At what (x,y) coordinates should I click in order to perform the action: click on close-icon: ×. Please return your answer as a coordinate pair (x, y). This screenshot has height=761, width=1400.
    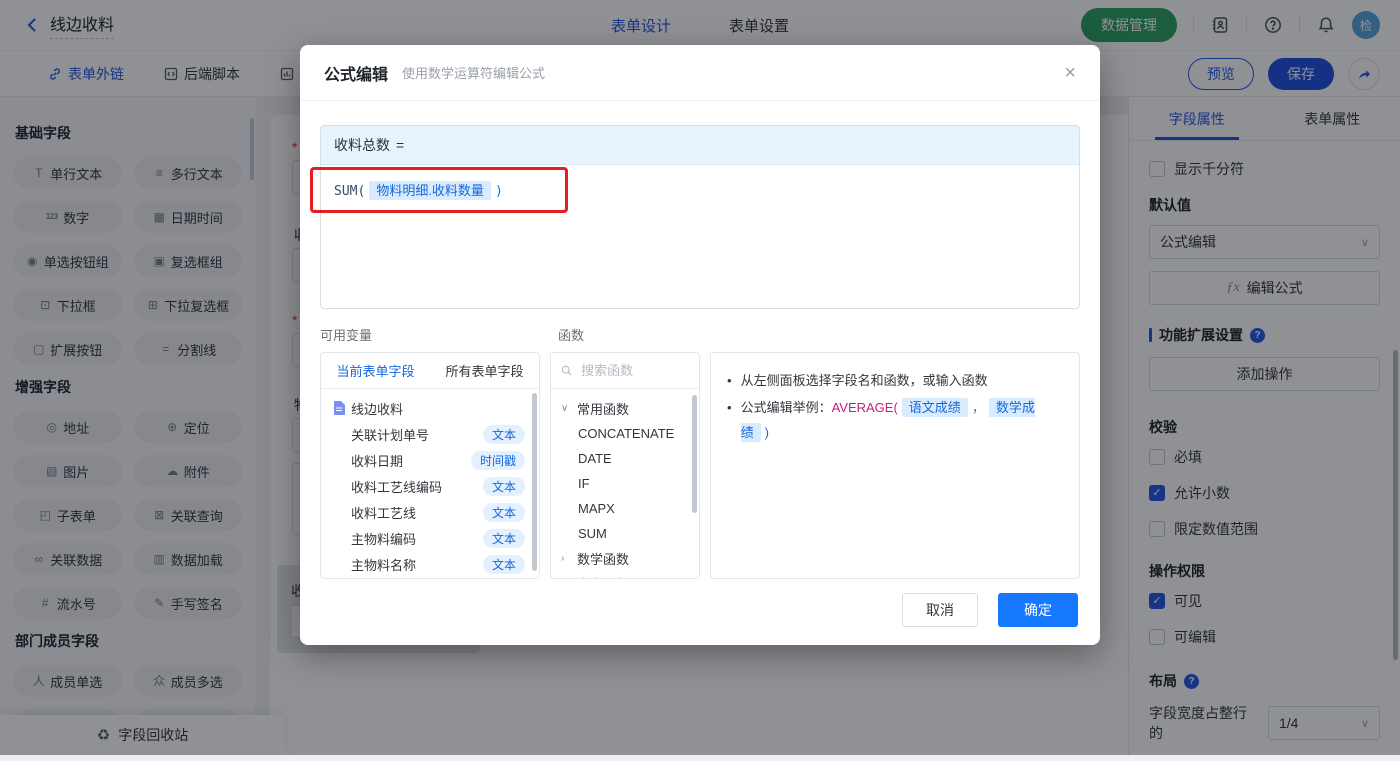
    Looking at the image, I should click on (1070, 73).